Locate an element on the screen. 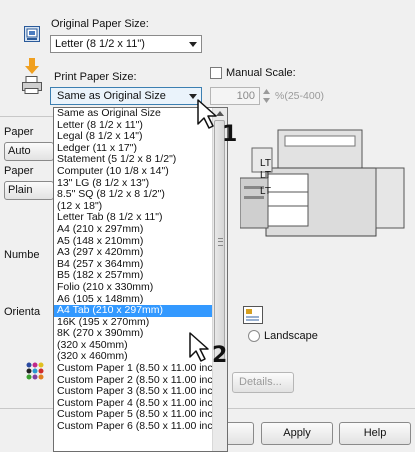 Image resolution: width=415 pixels, height=452 pixels. grip-icon is located at coordinates (220, 242).